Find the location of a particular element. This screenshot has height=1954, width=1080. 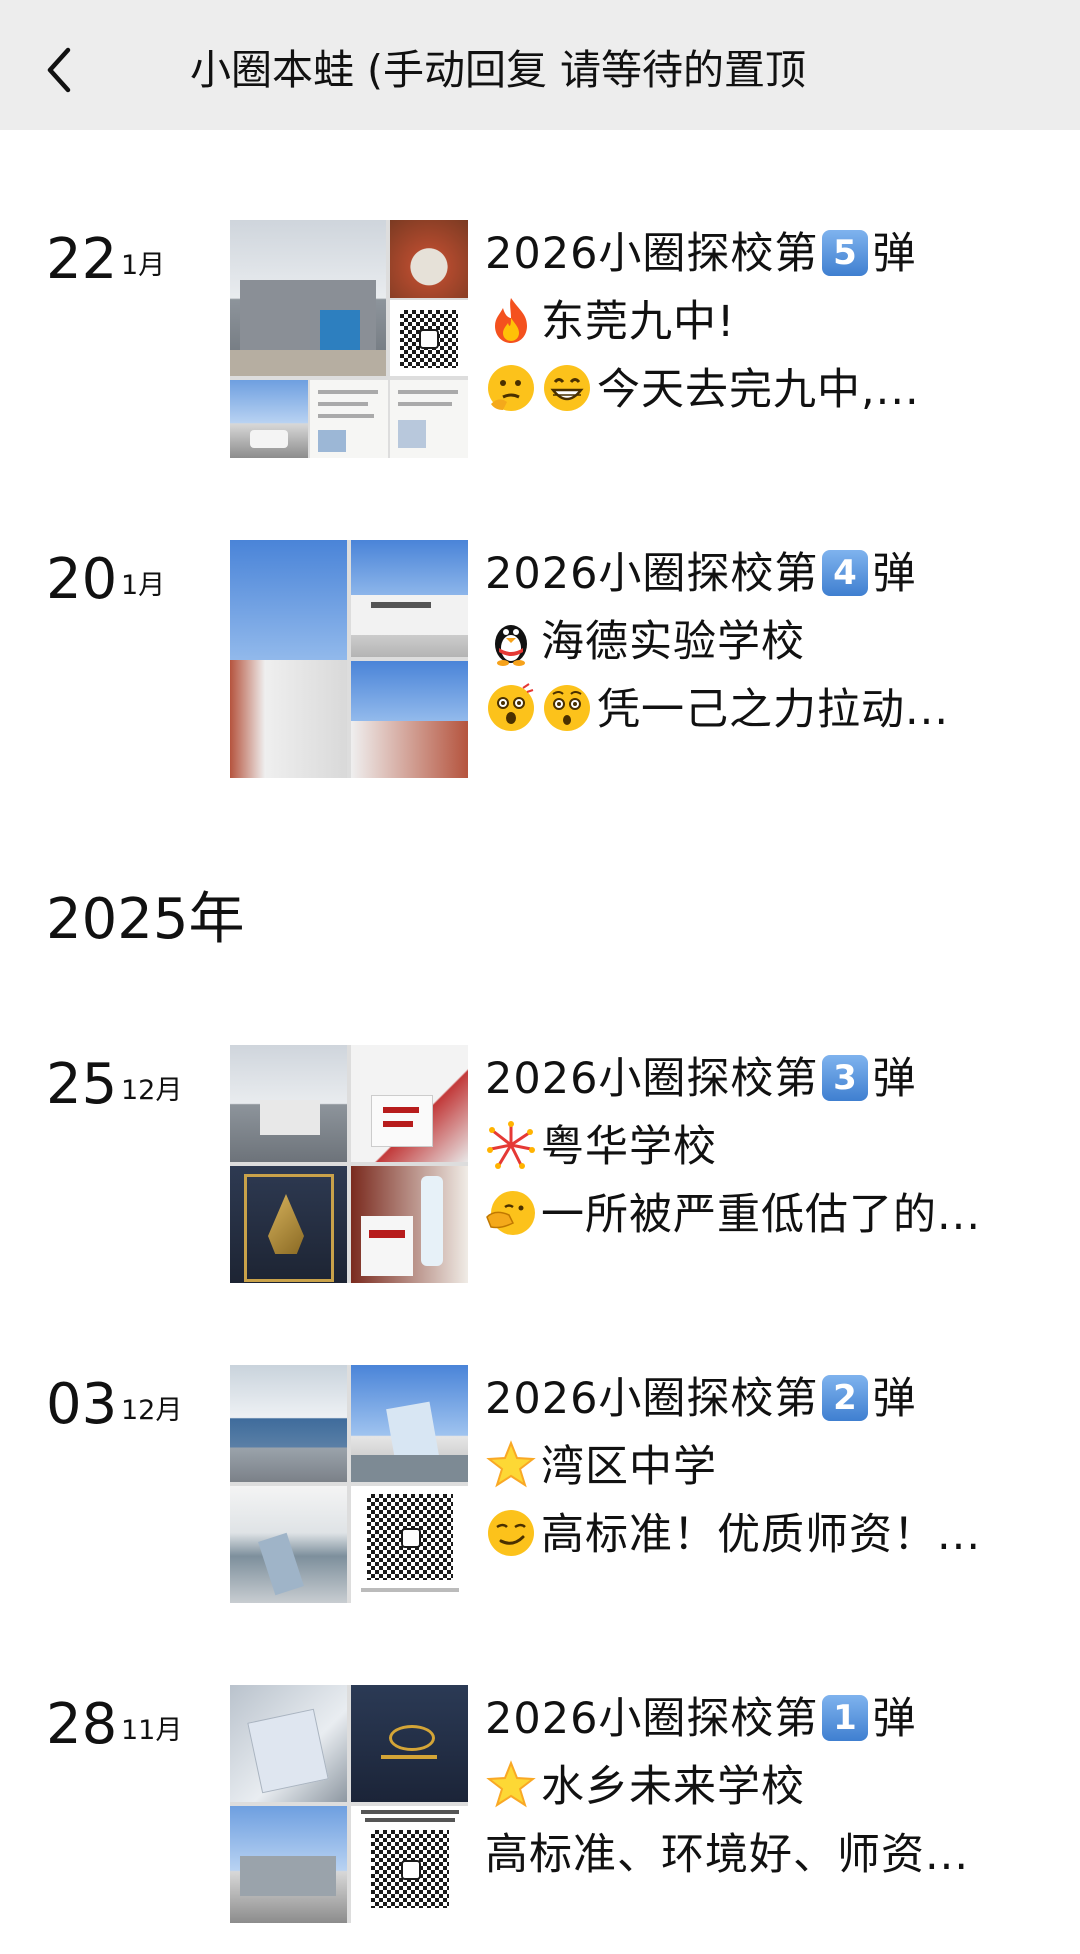

back-button is located at coordinates (60, 70).